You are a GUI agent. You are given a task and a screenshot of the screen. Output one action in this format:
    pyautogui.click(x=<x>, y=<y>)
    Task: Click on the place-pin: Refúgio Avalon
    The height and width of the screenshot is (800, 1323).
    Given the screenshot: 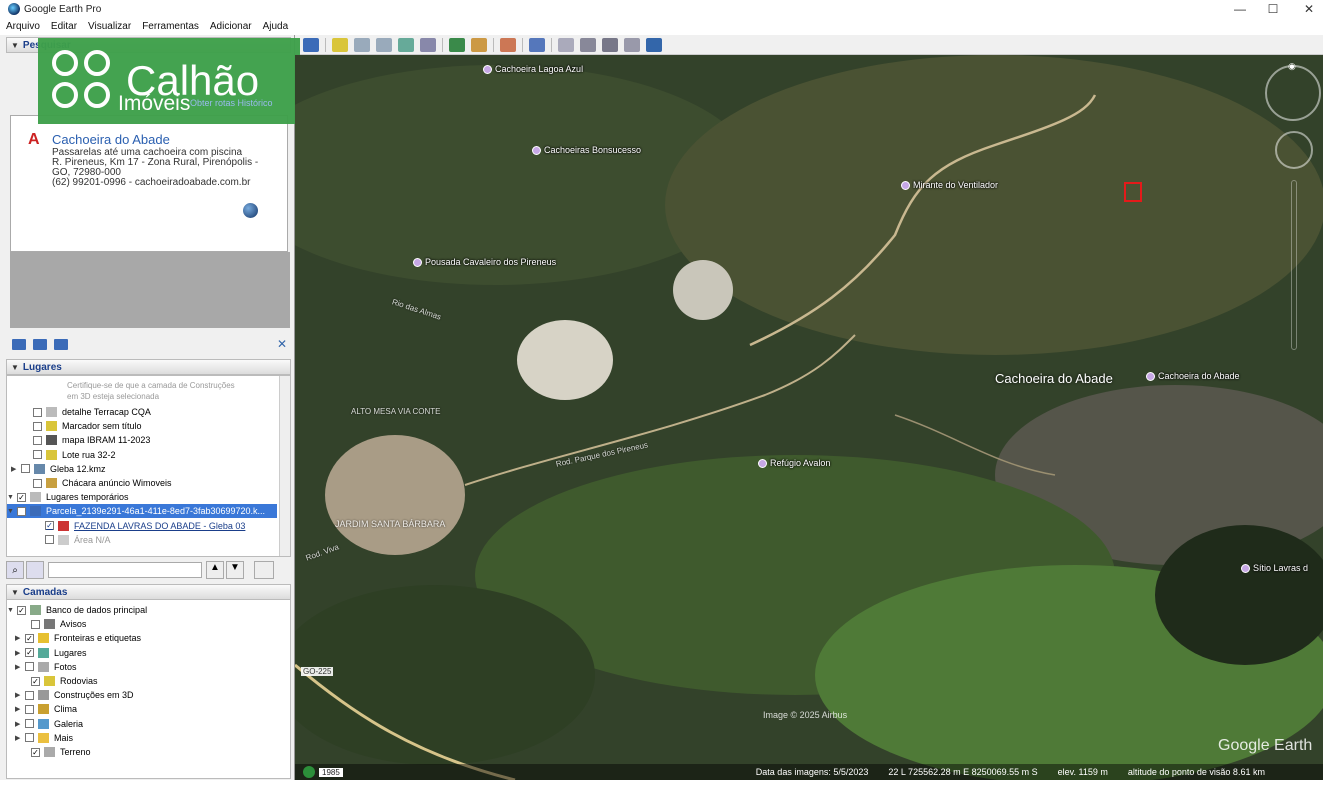 What is the action you would take?
    pyautogui.click(x=794, y=463)
    